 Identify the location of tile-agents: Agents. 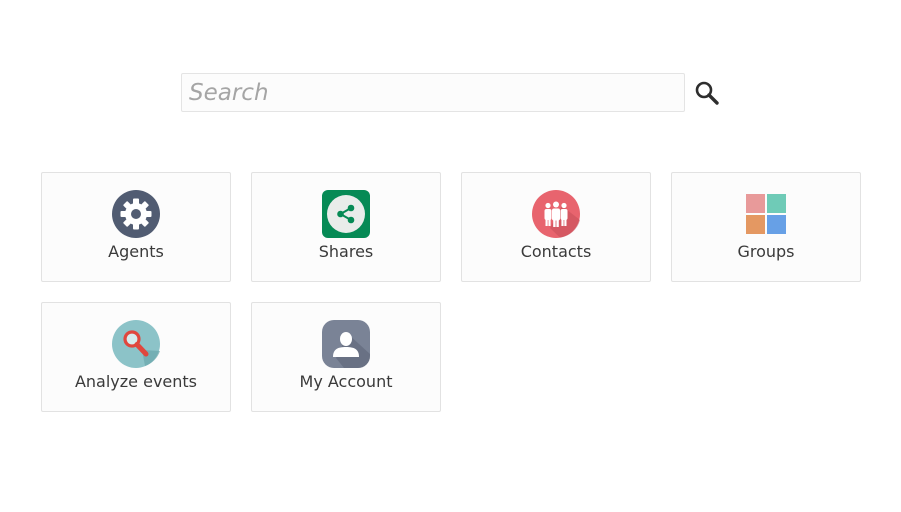
(136, 227).